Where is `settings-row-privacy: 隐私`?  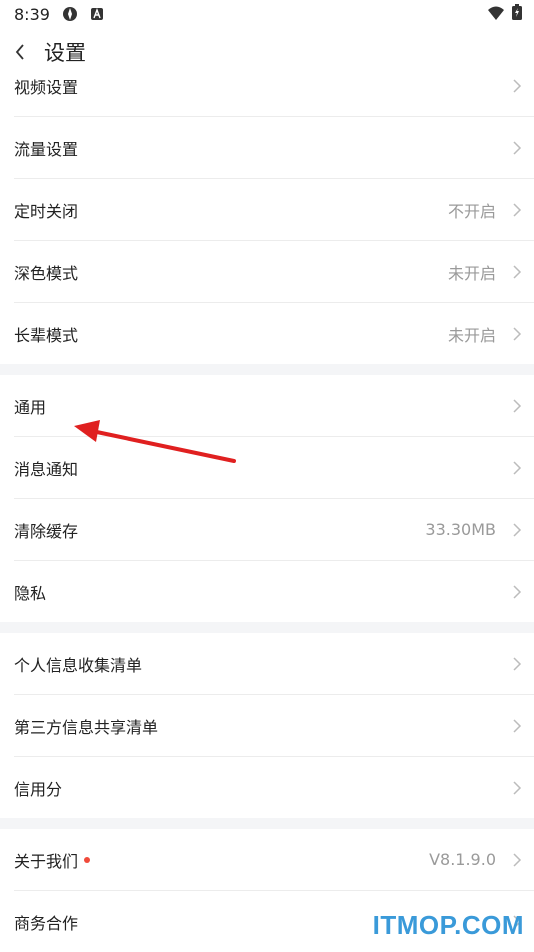
settings-row-privacy: 隐私 is located at coordinates (274, 591).